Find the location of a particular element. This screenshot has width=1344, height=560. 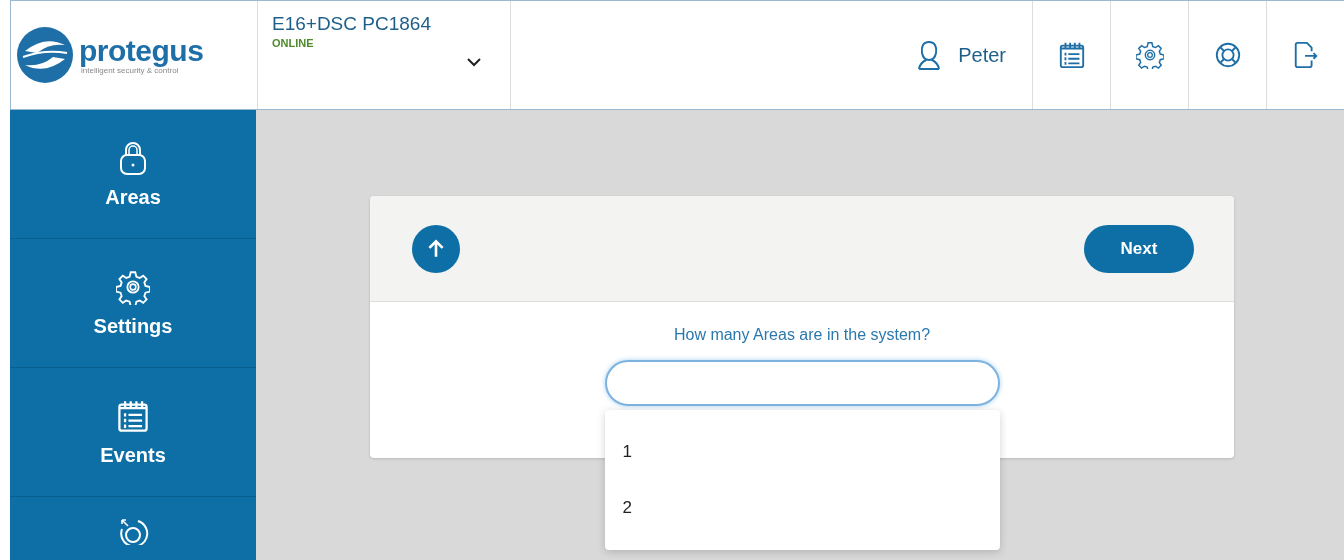

user-name: Peter is located at coordinates (982, 55).